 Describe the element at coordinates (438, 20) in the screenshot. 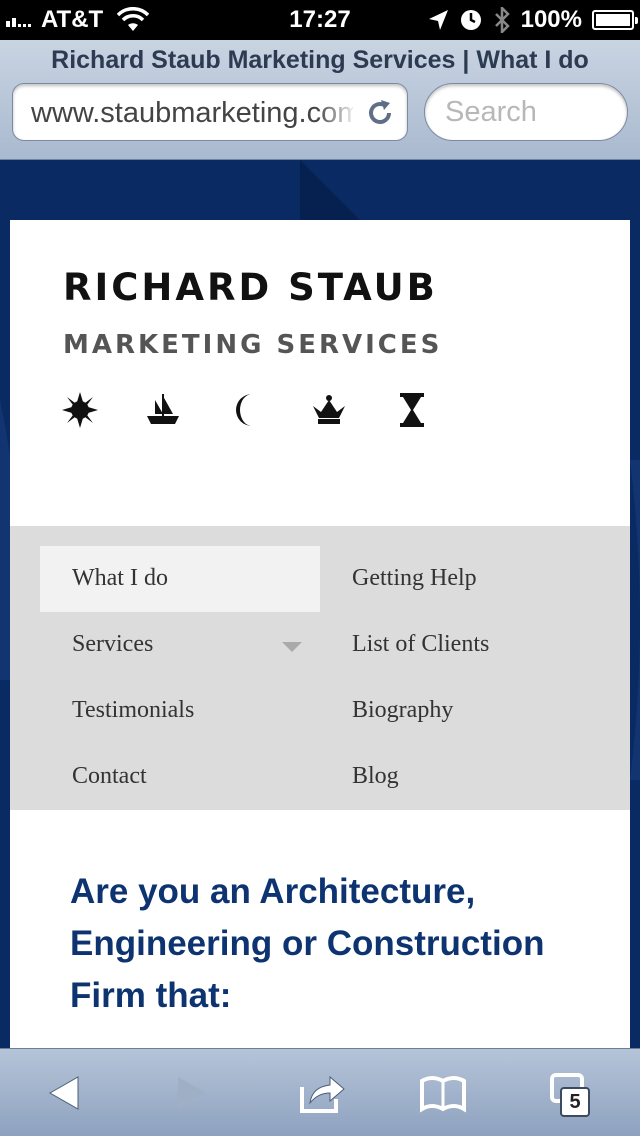

I see `location-arrow-icon` at that location.